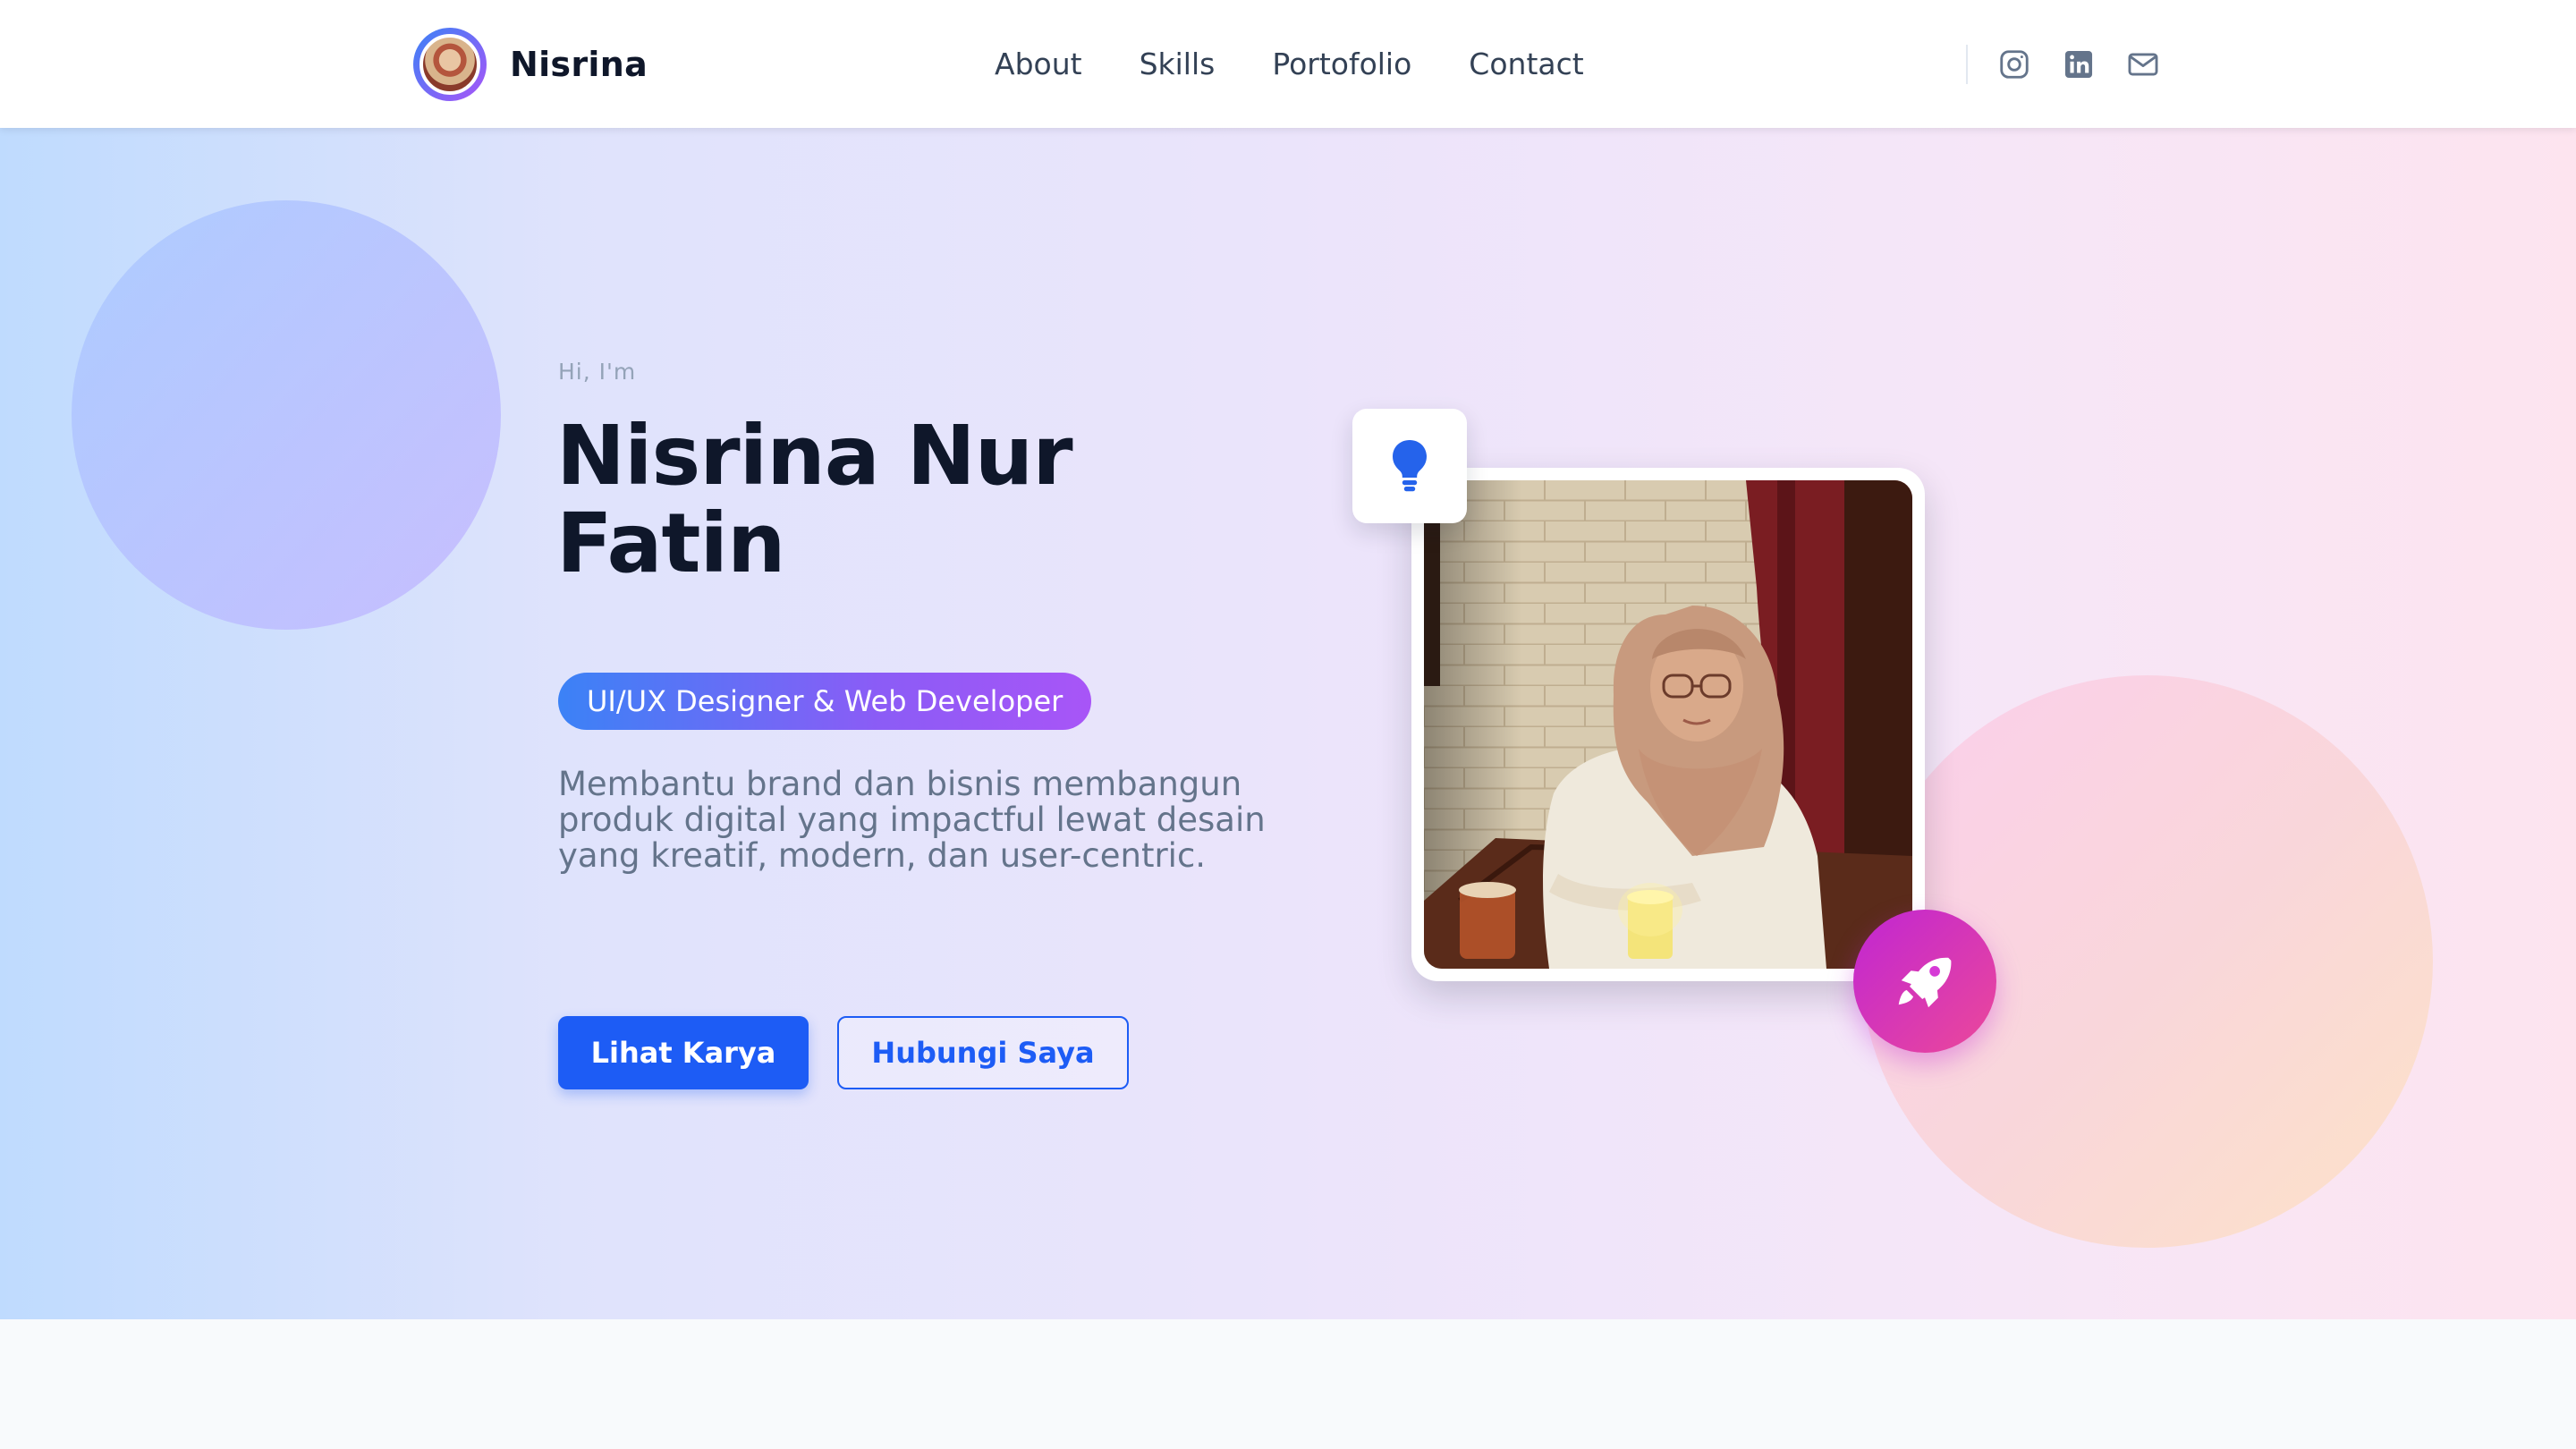  I want to click on nav-link-skills: Skills, so click(1178, 64).